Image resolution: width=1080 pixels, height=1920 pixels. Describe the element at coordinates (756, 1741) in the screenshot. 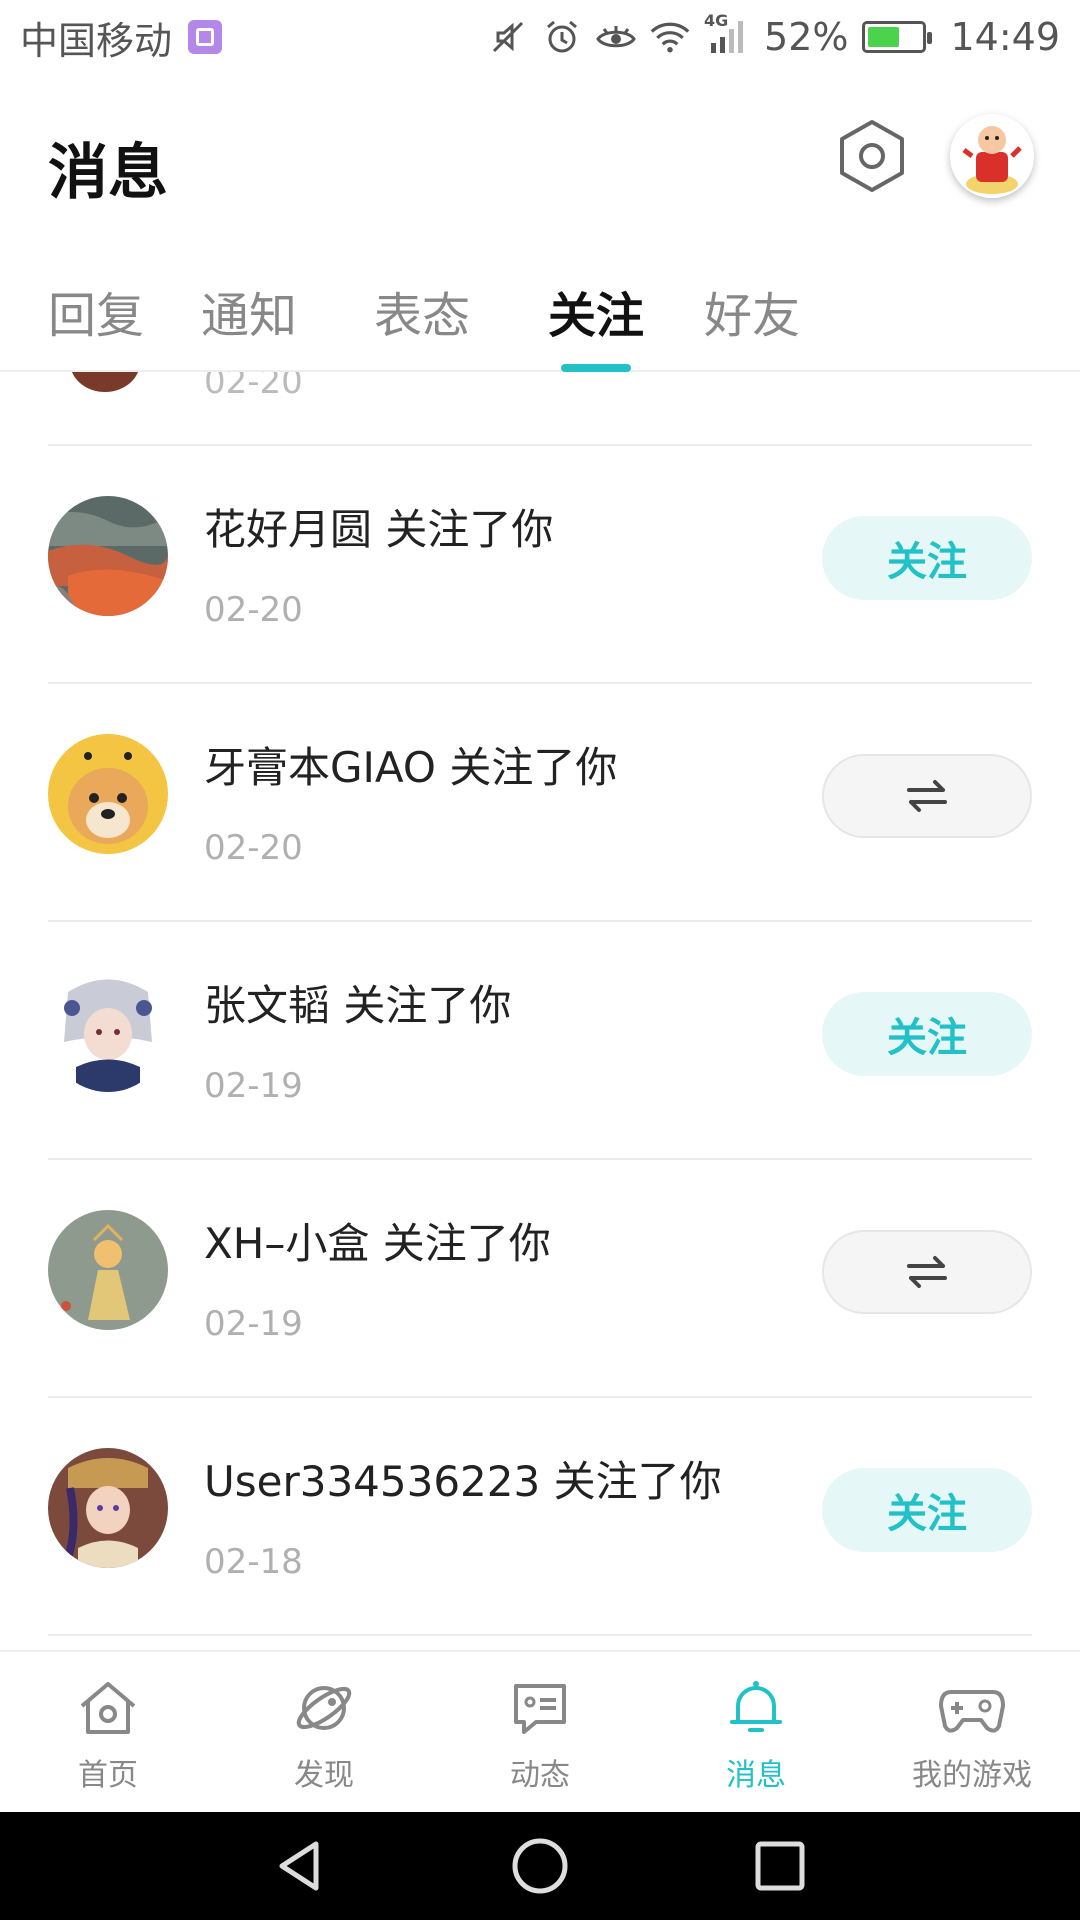

I see `nav-messages: 消息` at that location.